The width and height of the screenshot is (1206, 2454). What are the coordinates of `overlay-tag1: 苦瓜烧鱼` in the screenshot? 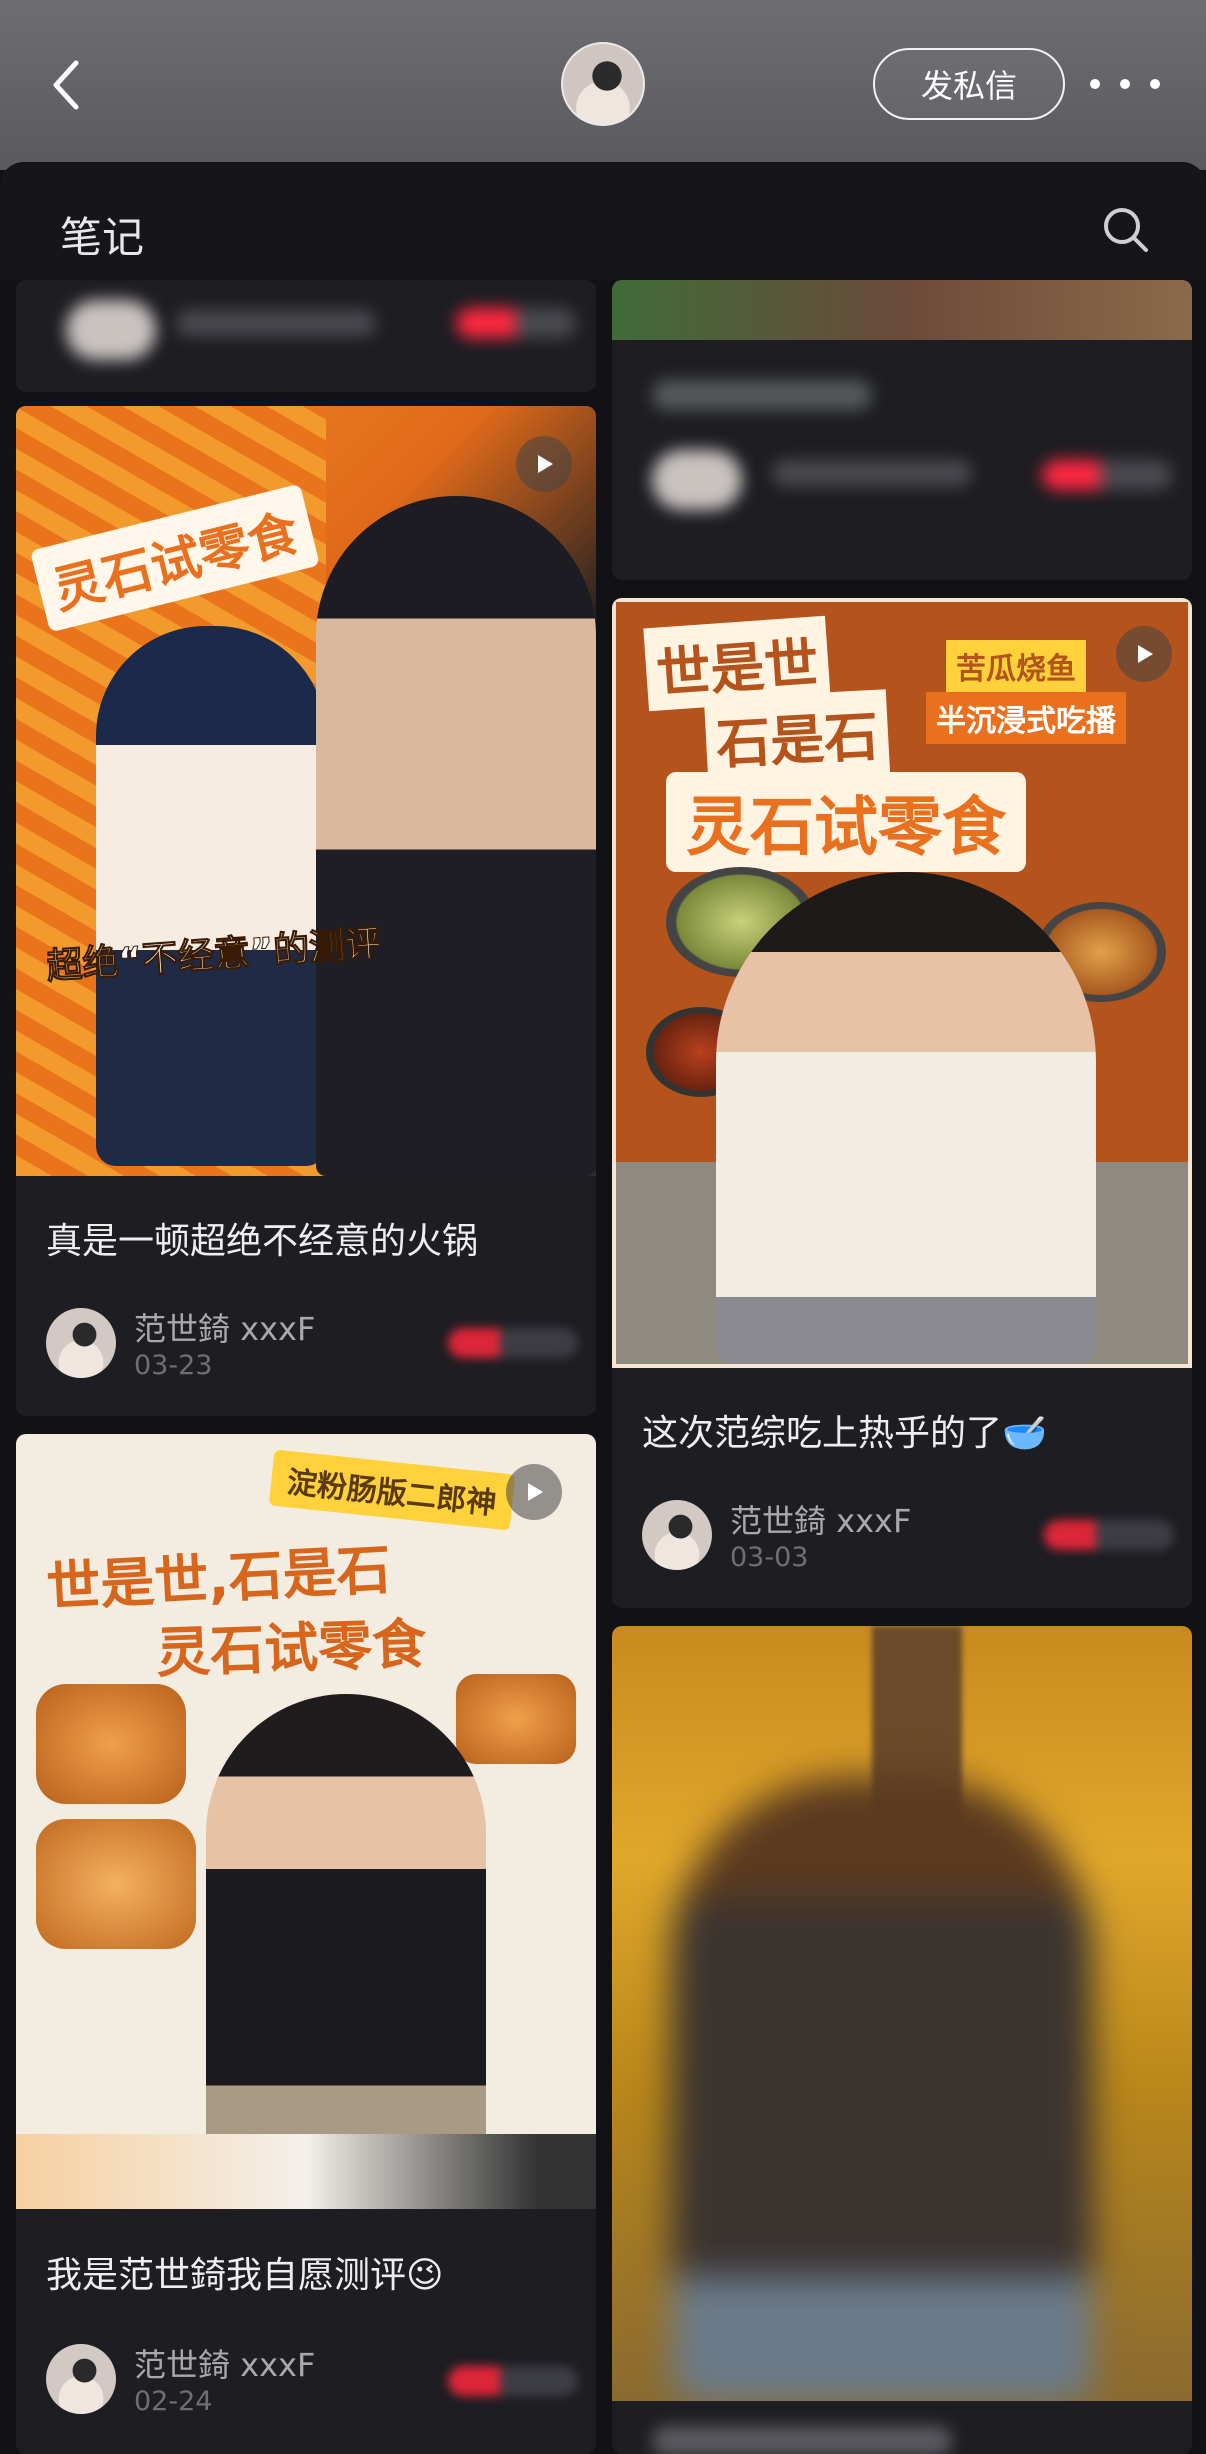 It's located at (1016, 666).